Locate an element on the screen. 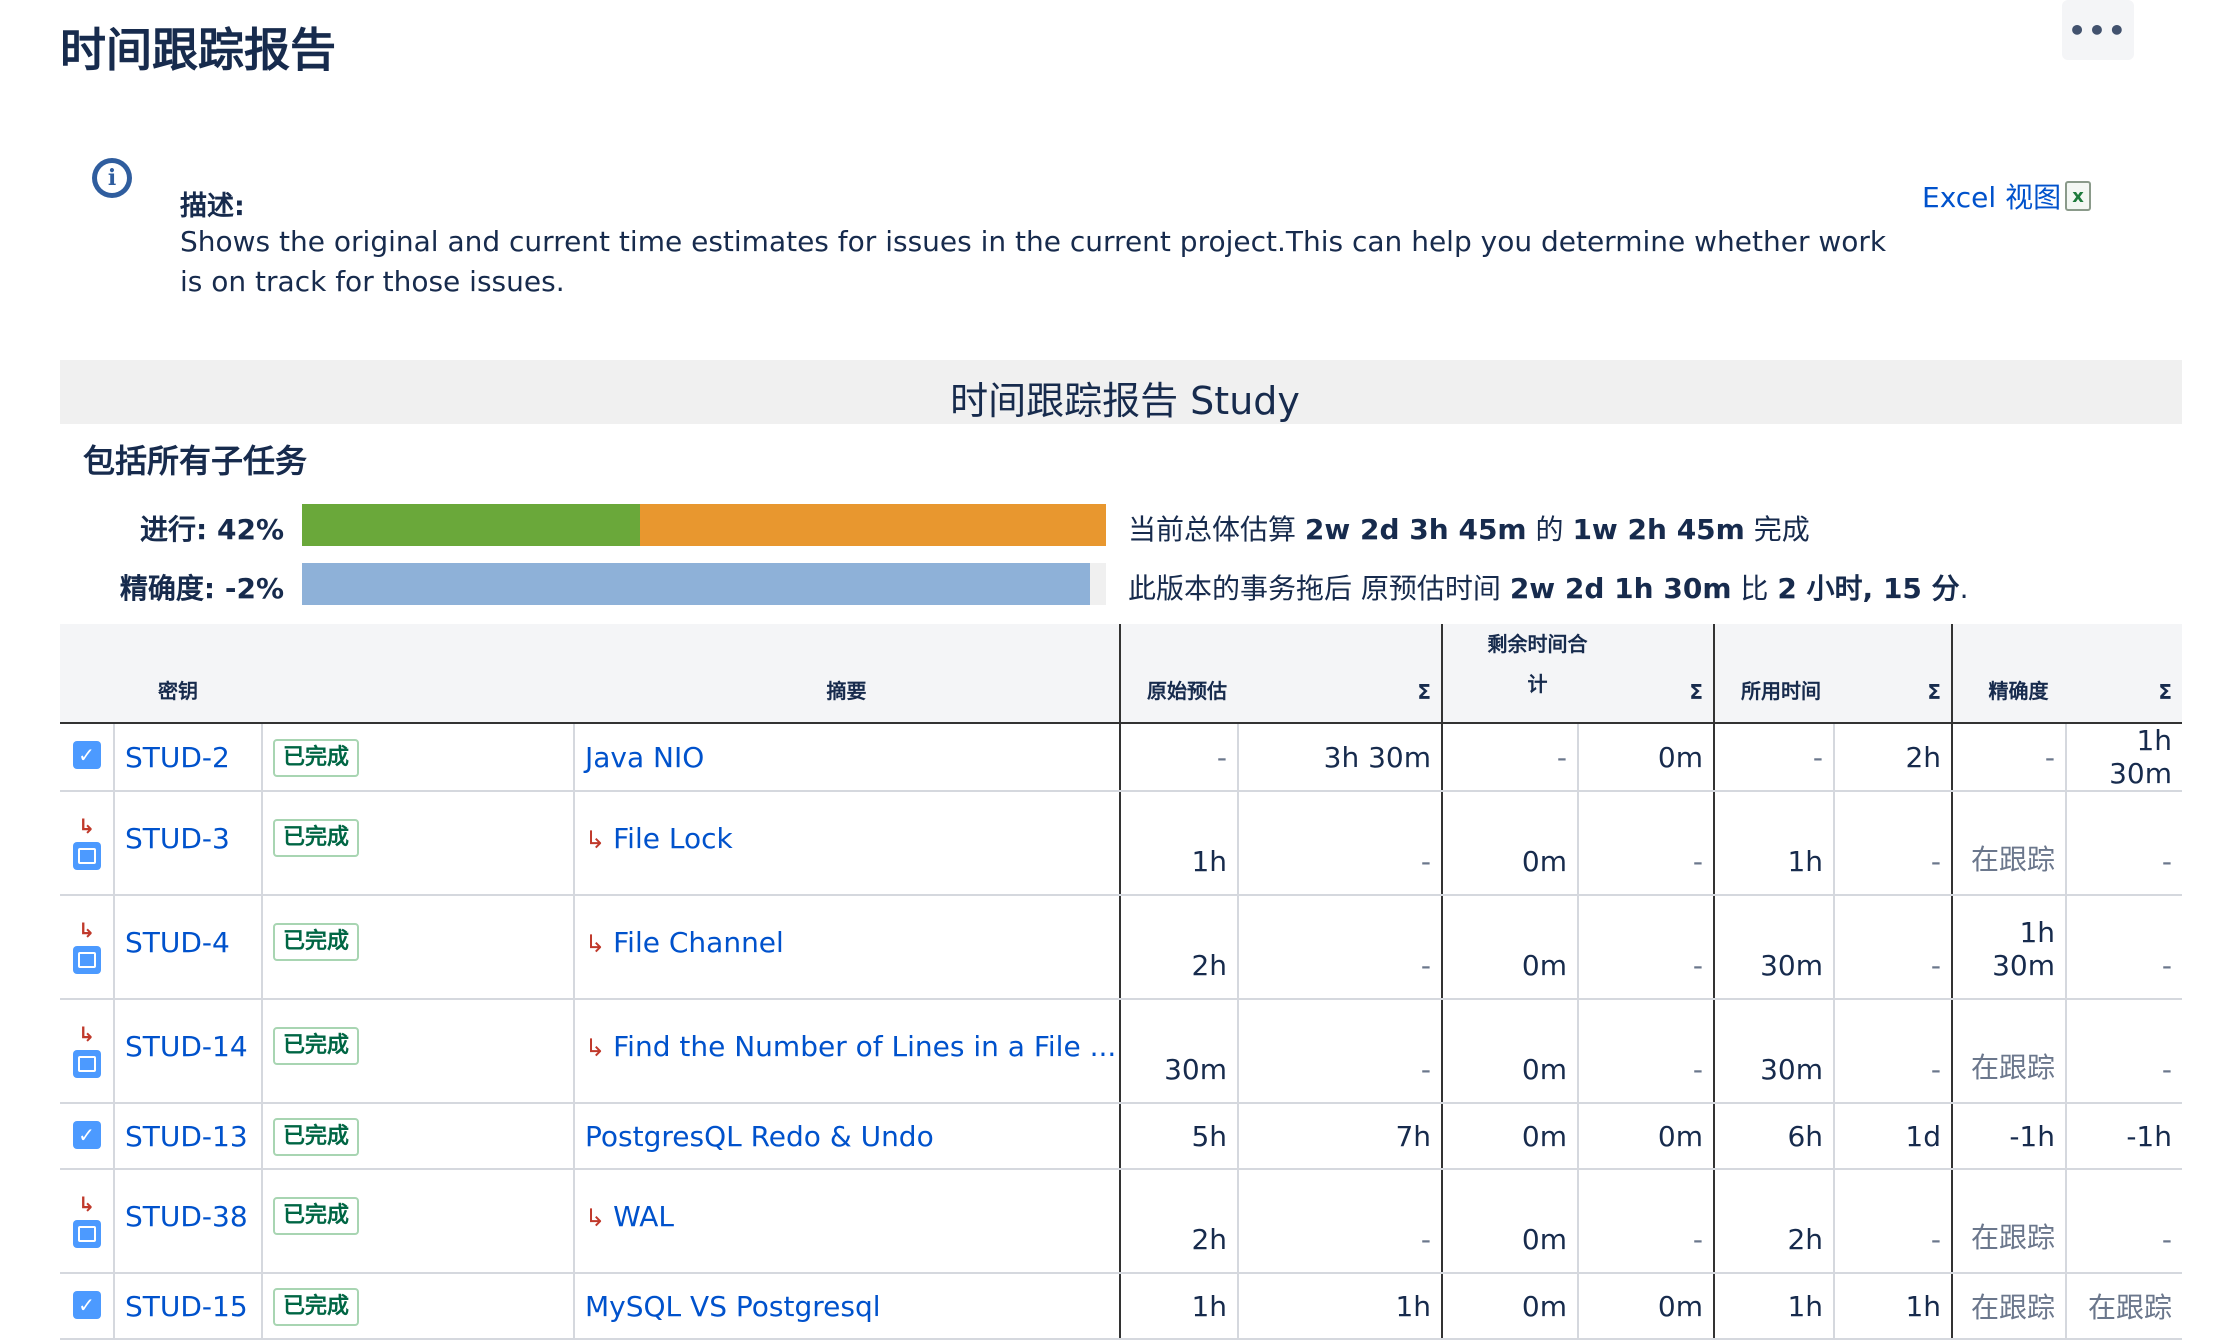  time-spent: 1h is located at coordinates (1805, 861).